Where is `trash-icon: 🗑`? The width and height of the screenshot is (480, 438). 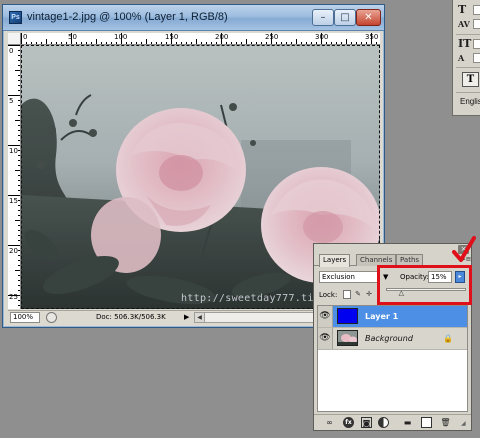 trash-icon: 🗑 is located at coordinates (445, 422).